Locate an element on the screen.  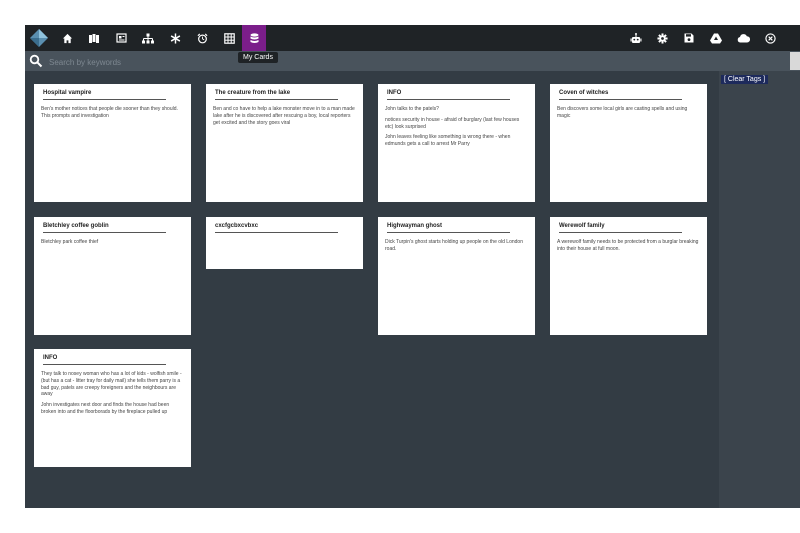
card-text: John talks to the patels? is located at coordinates (412, 109).